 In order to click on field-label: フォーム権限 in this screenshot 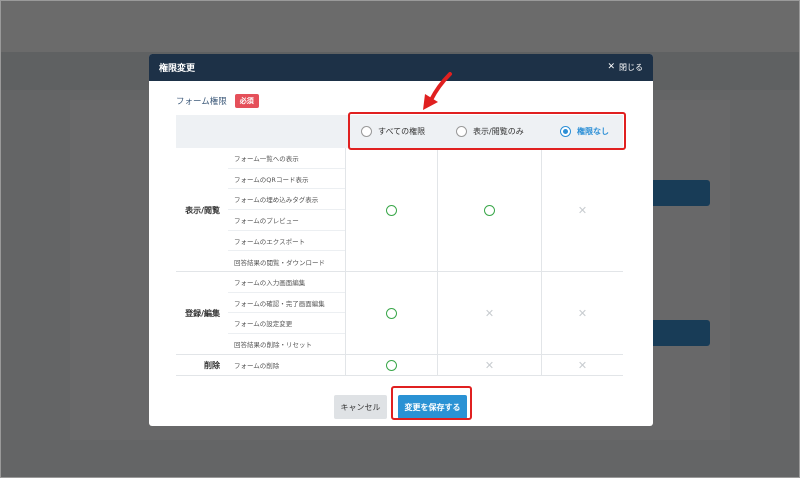, I will do `click(201, 102)`.